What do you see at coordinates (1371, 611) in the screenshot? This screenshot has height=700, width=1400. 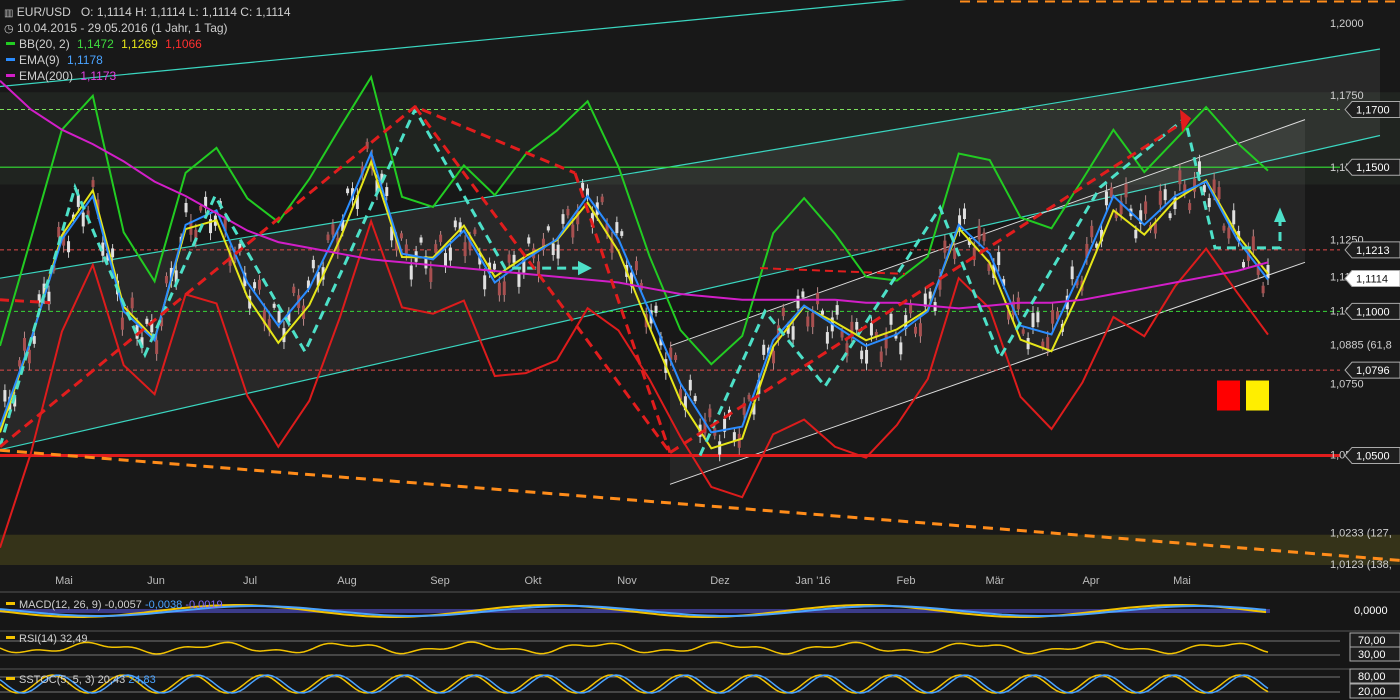 I see `subpanel-value-label: 0,0000` at bounding box center [1371, 611].